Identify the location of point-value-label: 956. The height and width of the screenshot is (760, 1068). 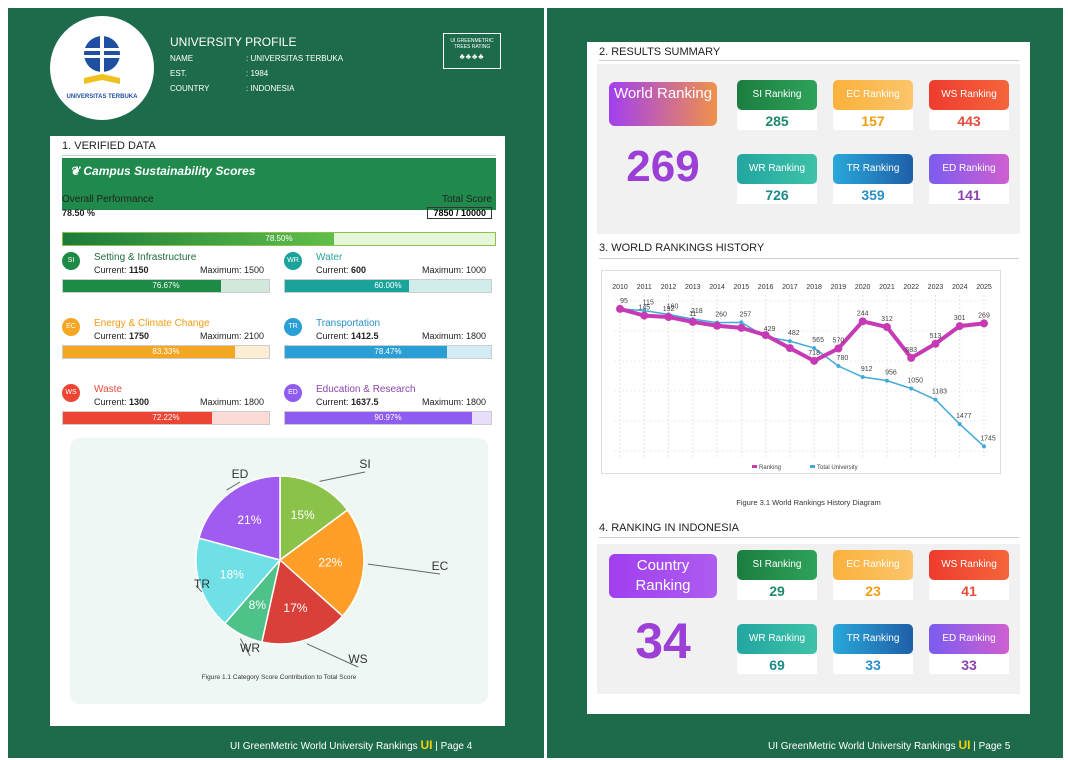
(891, 373).